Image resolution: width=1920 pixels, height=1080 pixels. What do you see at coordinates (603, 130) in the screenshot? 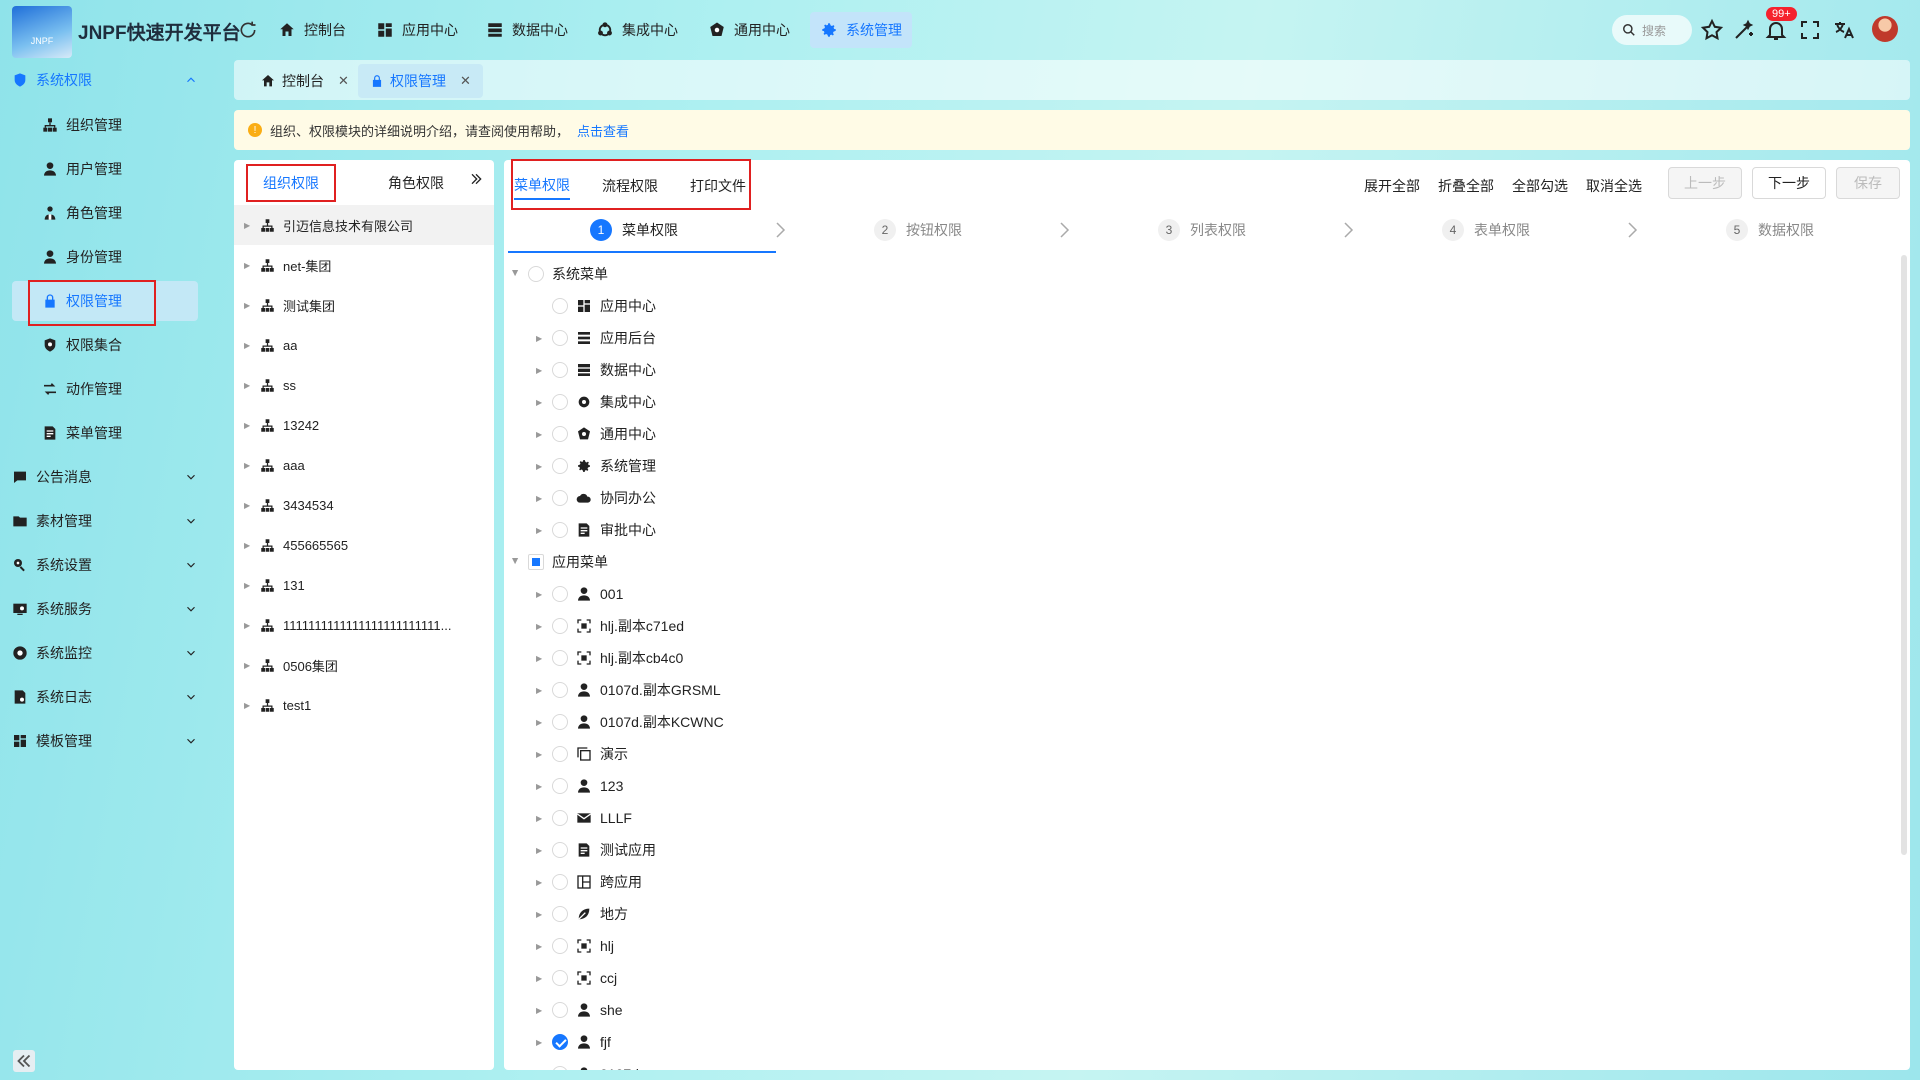
I see `help-link: 点击查看` at bounding box center [603, 130].